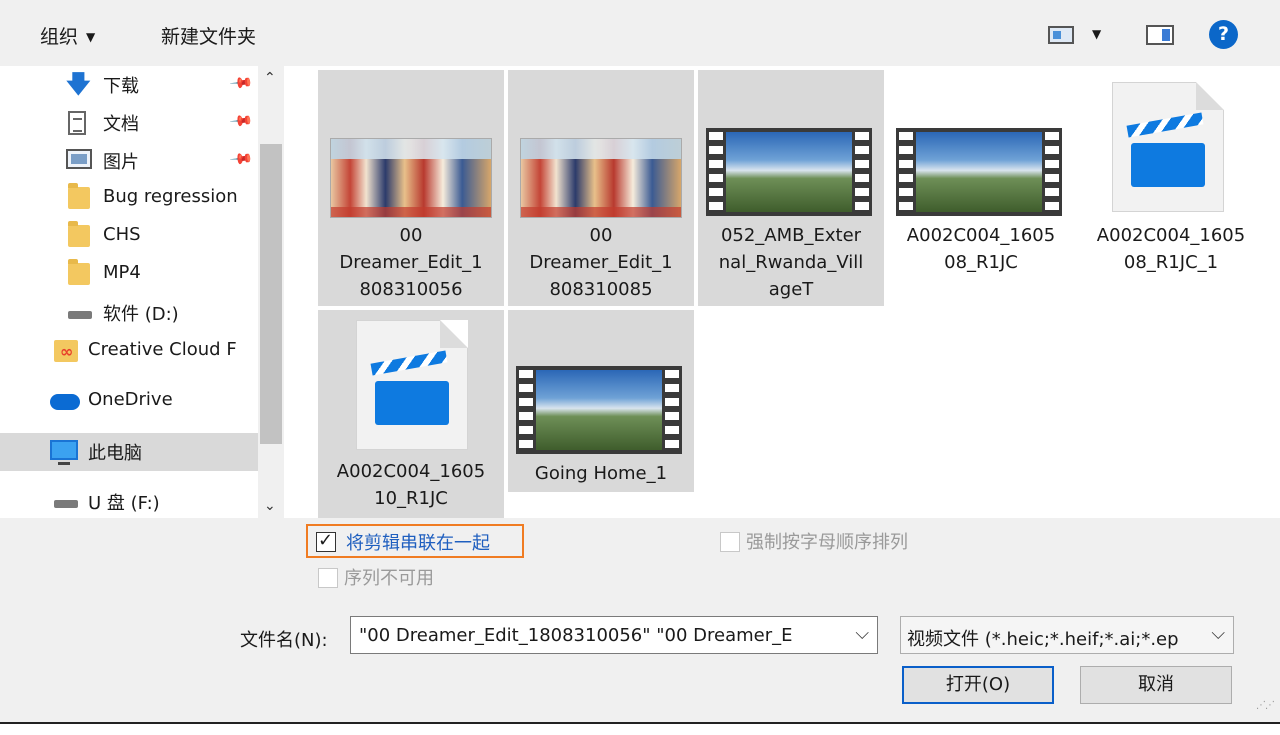 The image size is (1280, 735). Describe the element at coordinates (124, 503) in the screenshot. I see `nav-item-label: U 盘 (F:)` at that location.